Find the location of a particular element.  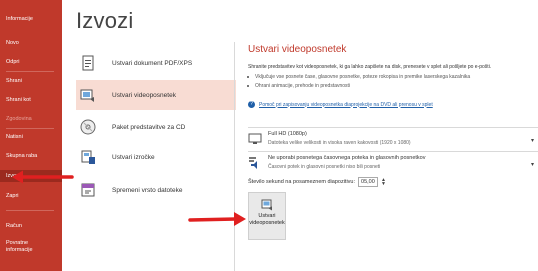

option-package-cd: Paket predstavitve za CD is located at coordinates (156, 127).